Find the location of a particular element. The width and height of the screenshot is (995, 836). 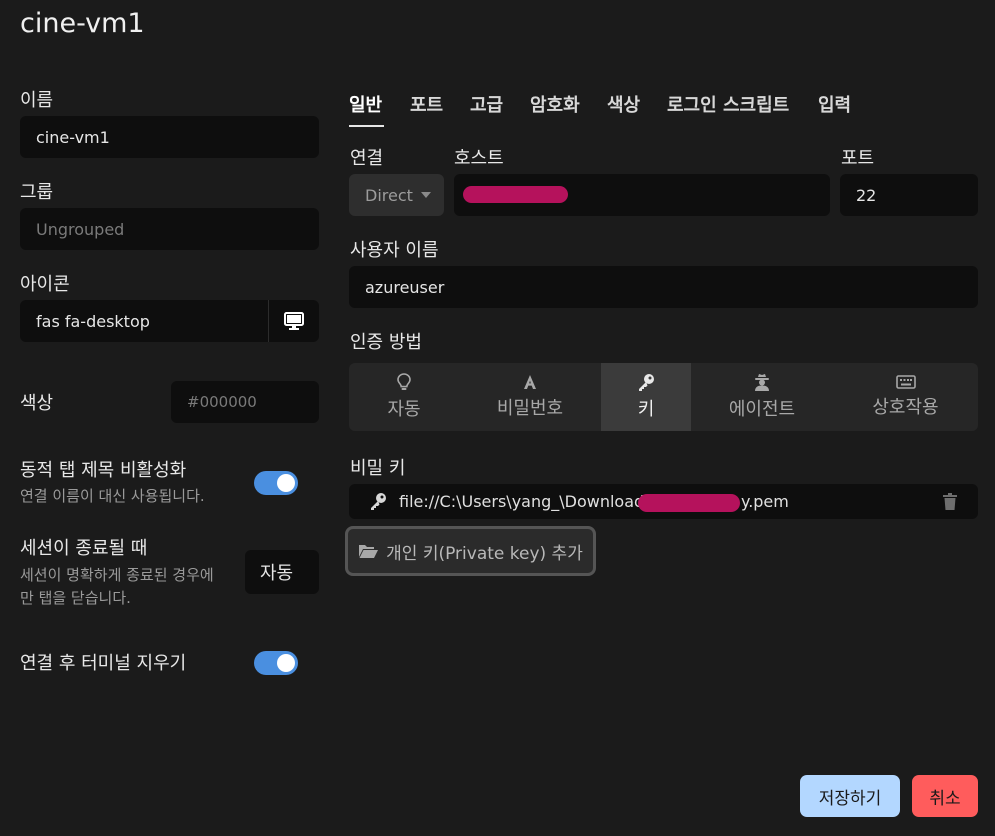

caret-down-icon is located at coordinates (425, 195).